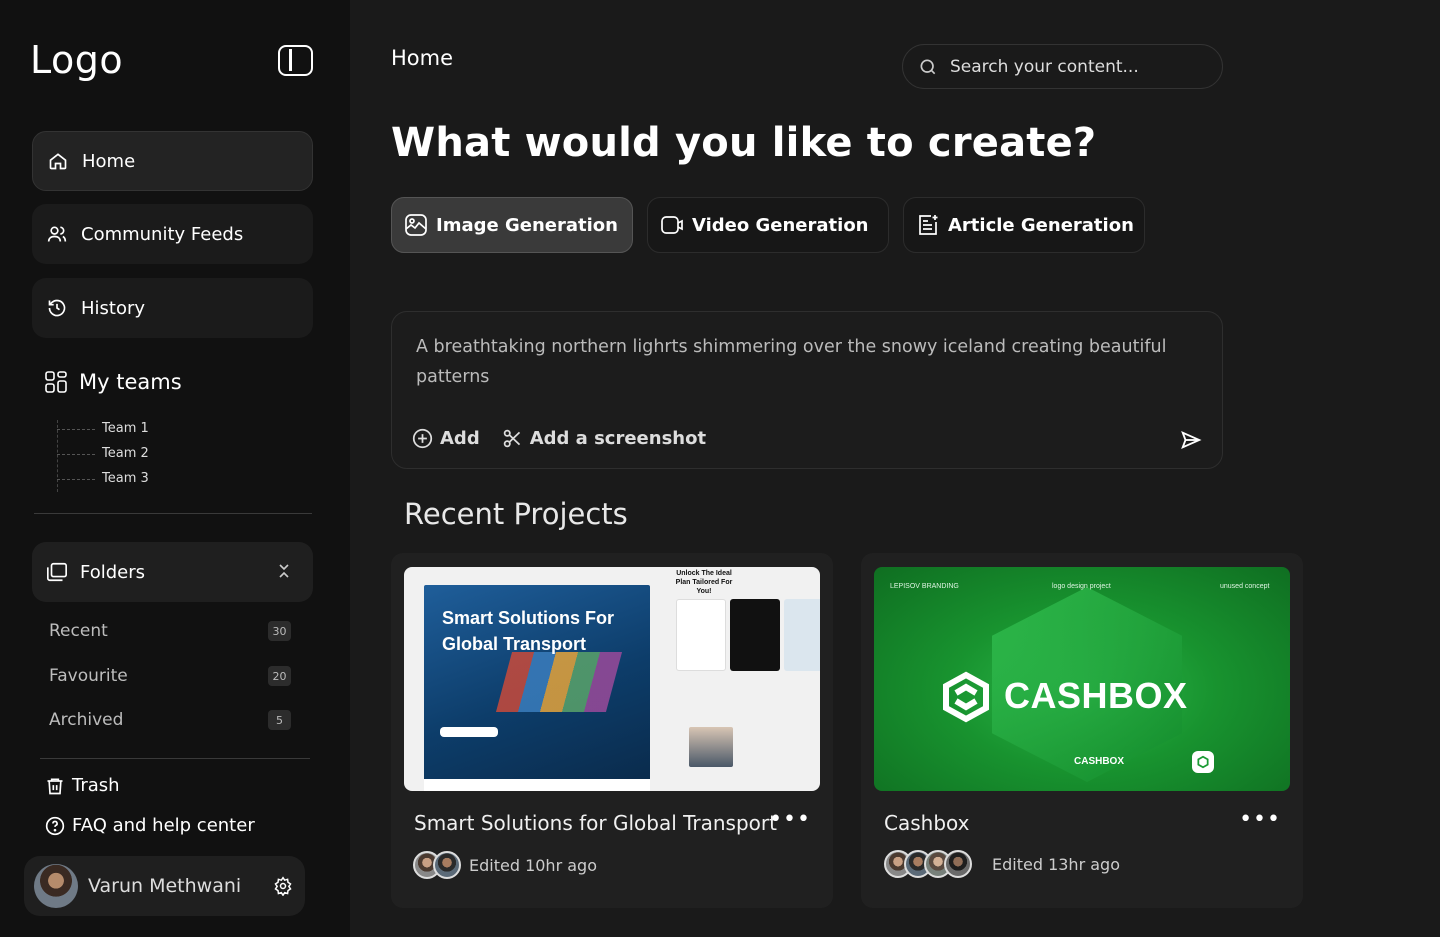  I want to click on user-profile: Varun Methwani, so click(164, 886).